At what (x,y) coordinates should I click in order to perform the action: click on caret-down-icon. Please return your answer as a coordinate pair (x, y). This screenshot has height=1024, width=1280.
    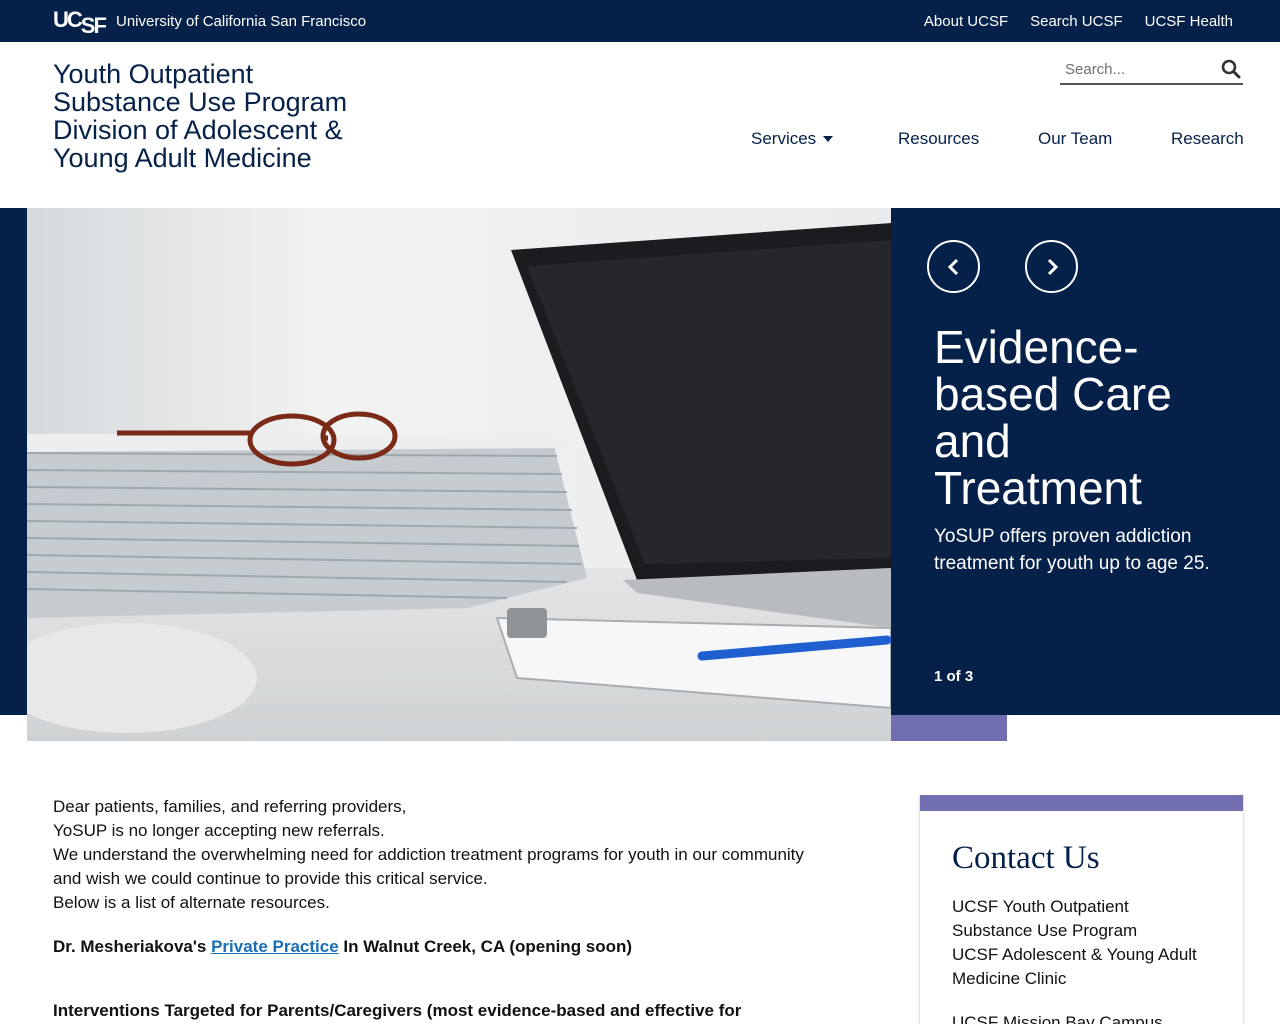
    Looking at the image, I should click on (828, 138).